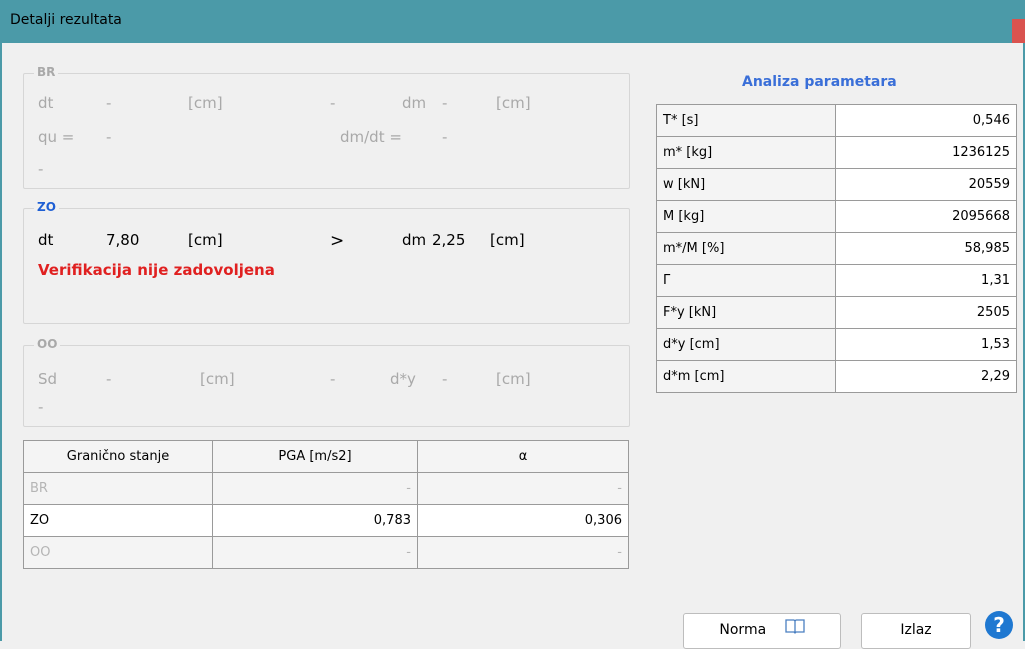 This screenshot has height=649, width=1025. What do you see at coordinates (746, 376) in the screenshot?
I see `param-label: d*m [cm]` at bounding box center [746, 376].